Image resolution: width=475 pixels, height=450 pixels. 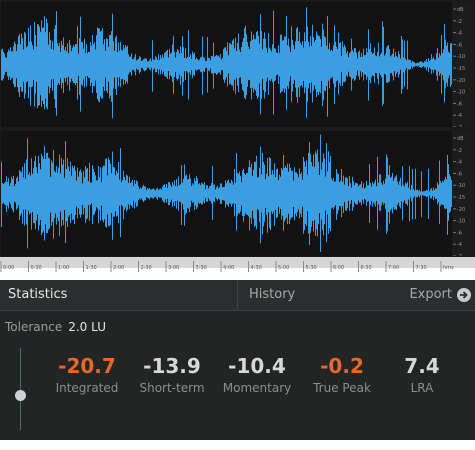 I want to click on metric-lra-value: 7.4, so click(x=422, y=366).